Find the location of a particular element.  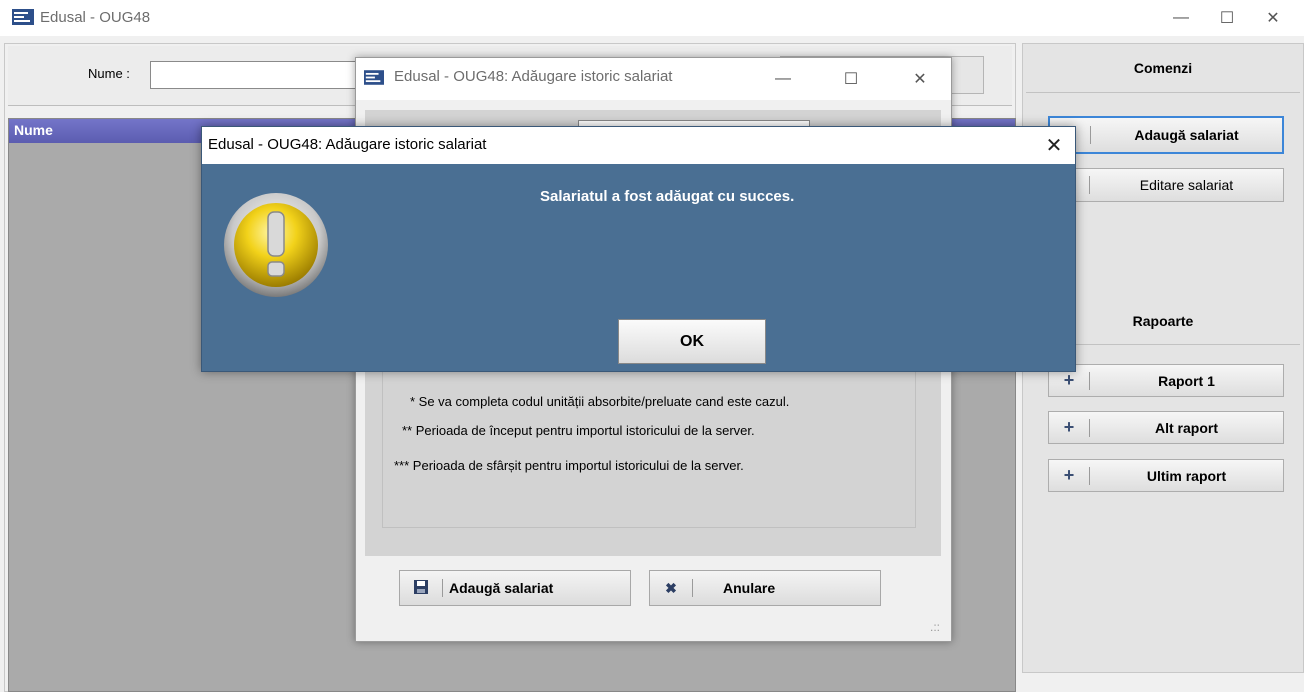

close-button: ✕ is located at coordinates (1273, 18).